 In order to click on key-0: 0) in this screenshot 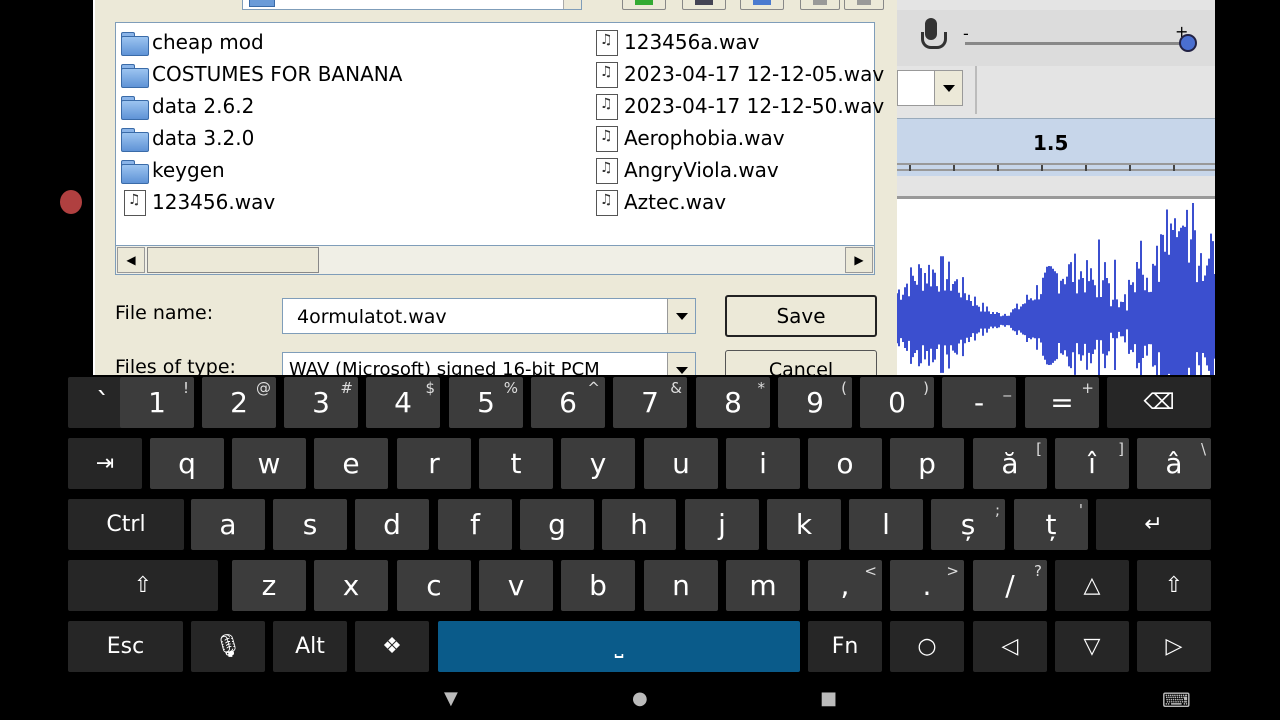, I will do `click(897, 402)`.